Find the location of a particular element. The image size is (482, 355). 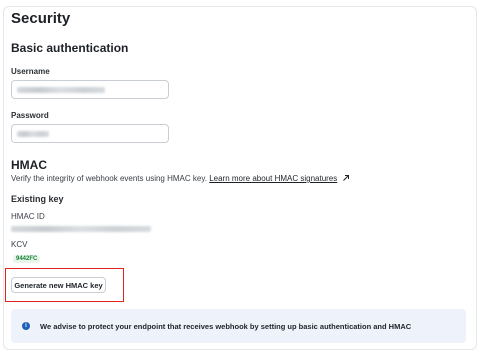

basic-auth-heading: Basic authentication is located at coordinates (70, 48).